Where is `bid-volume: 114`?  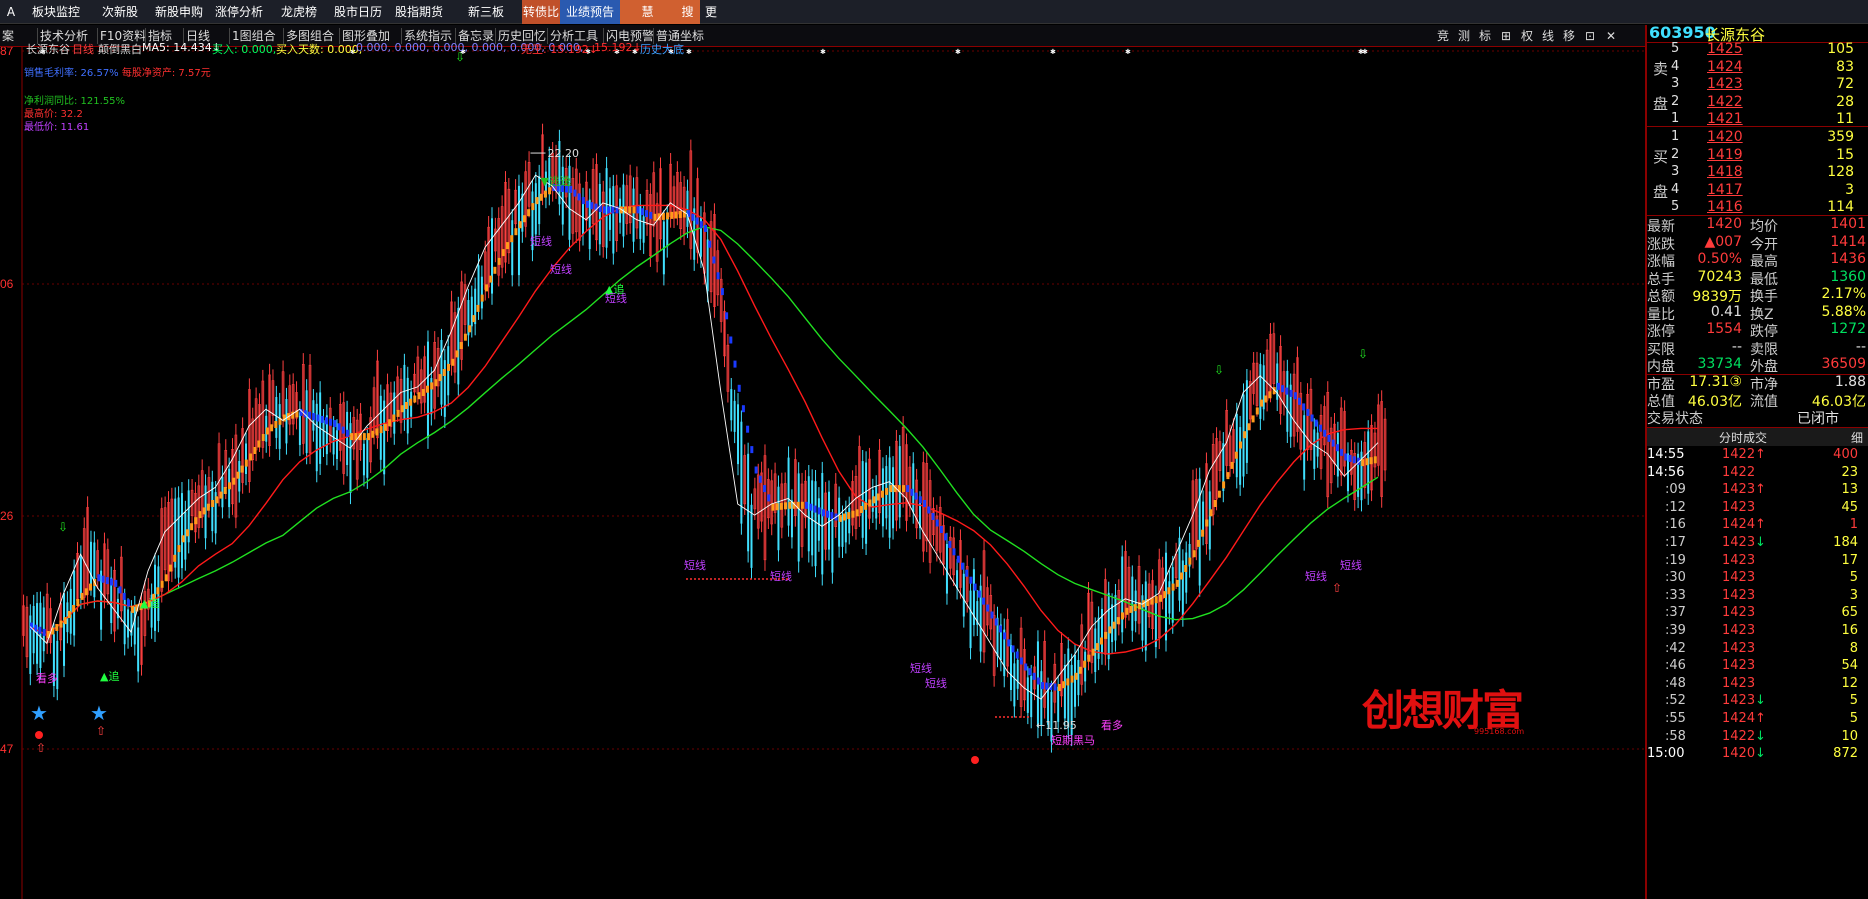
bid-volume: 114 is located at coordinates (1840, 207).